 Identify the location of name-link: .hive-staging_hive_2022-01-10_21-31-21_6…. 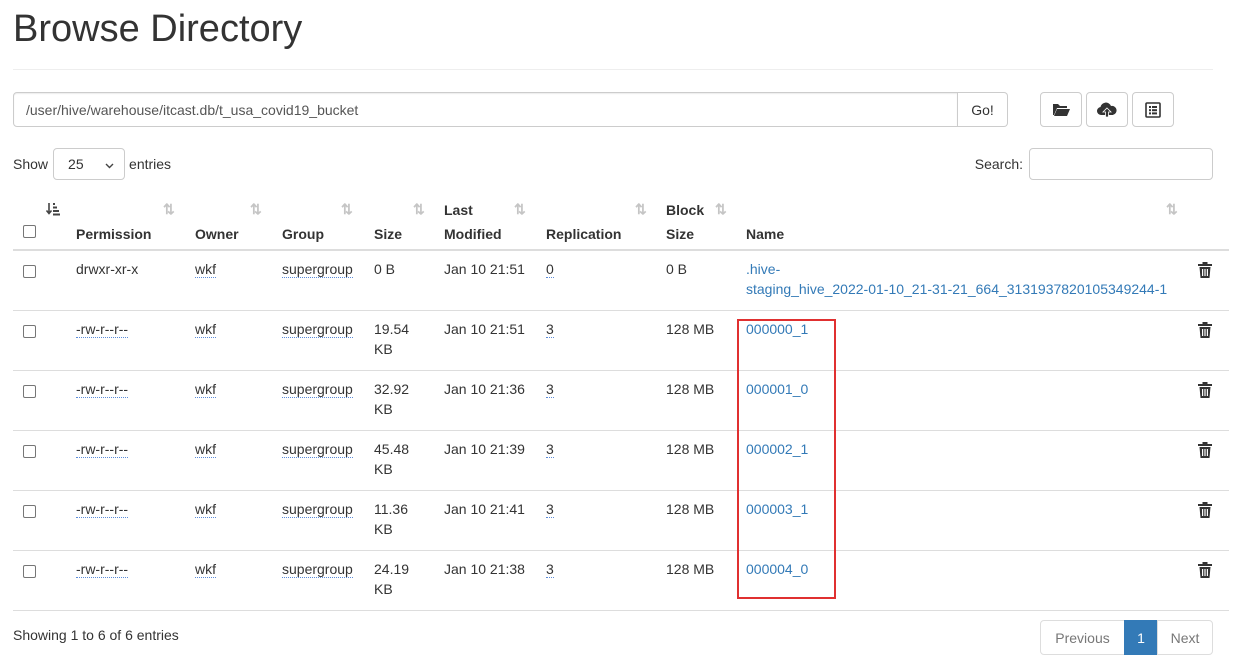
(956, 279).